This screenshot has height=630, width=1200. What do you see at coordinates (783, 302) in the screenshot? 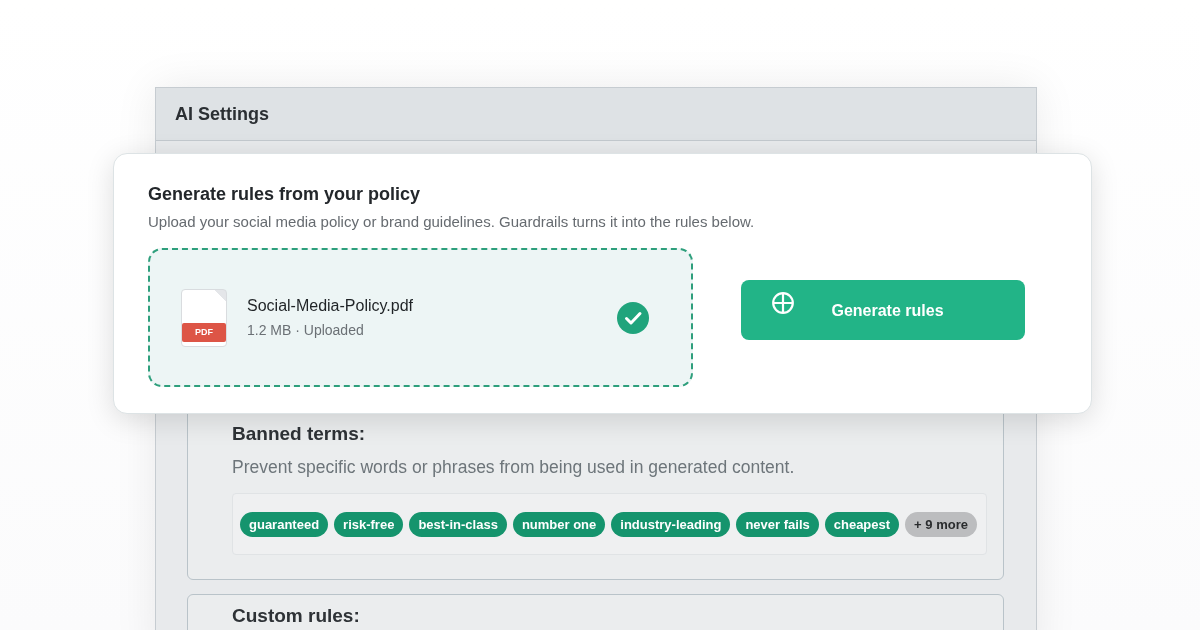
I see `plus-circle-icon` at bounding box center [783, 302].